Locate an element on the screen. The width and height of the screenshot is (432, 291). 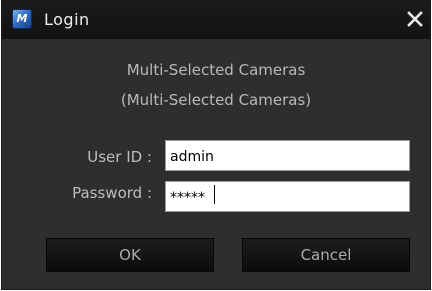
camera-selection-label: Multi-Selected Cameras is located at coordinates (216, 70).